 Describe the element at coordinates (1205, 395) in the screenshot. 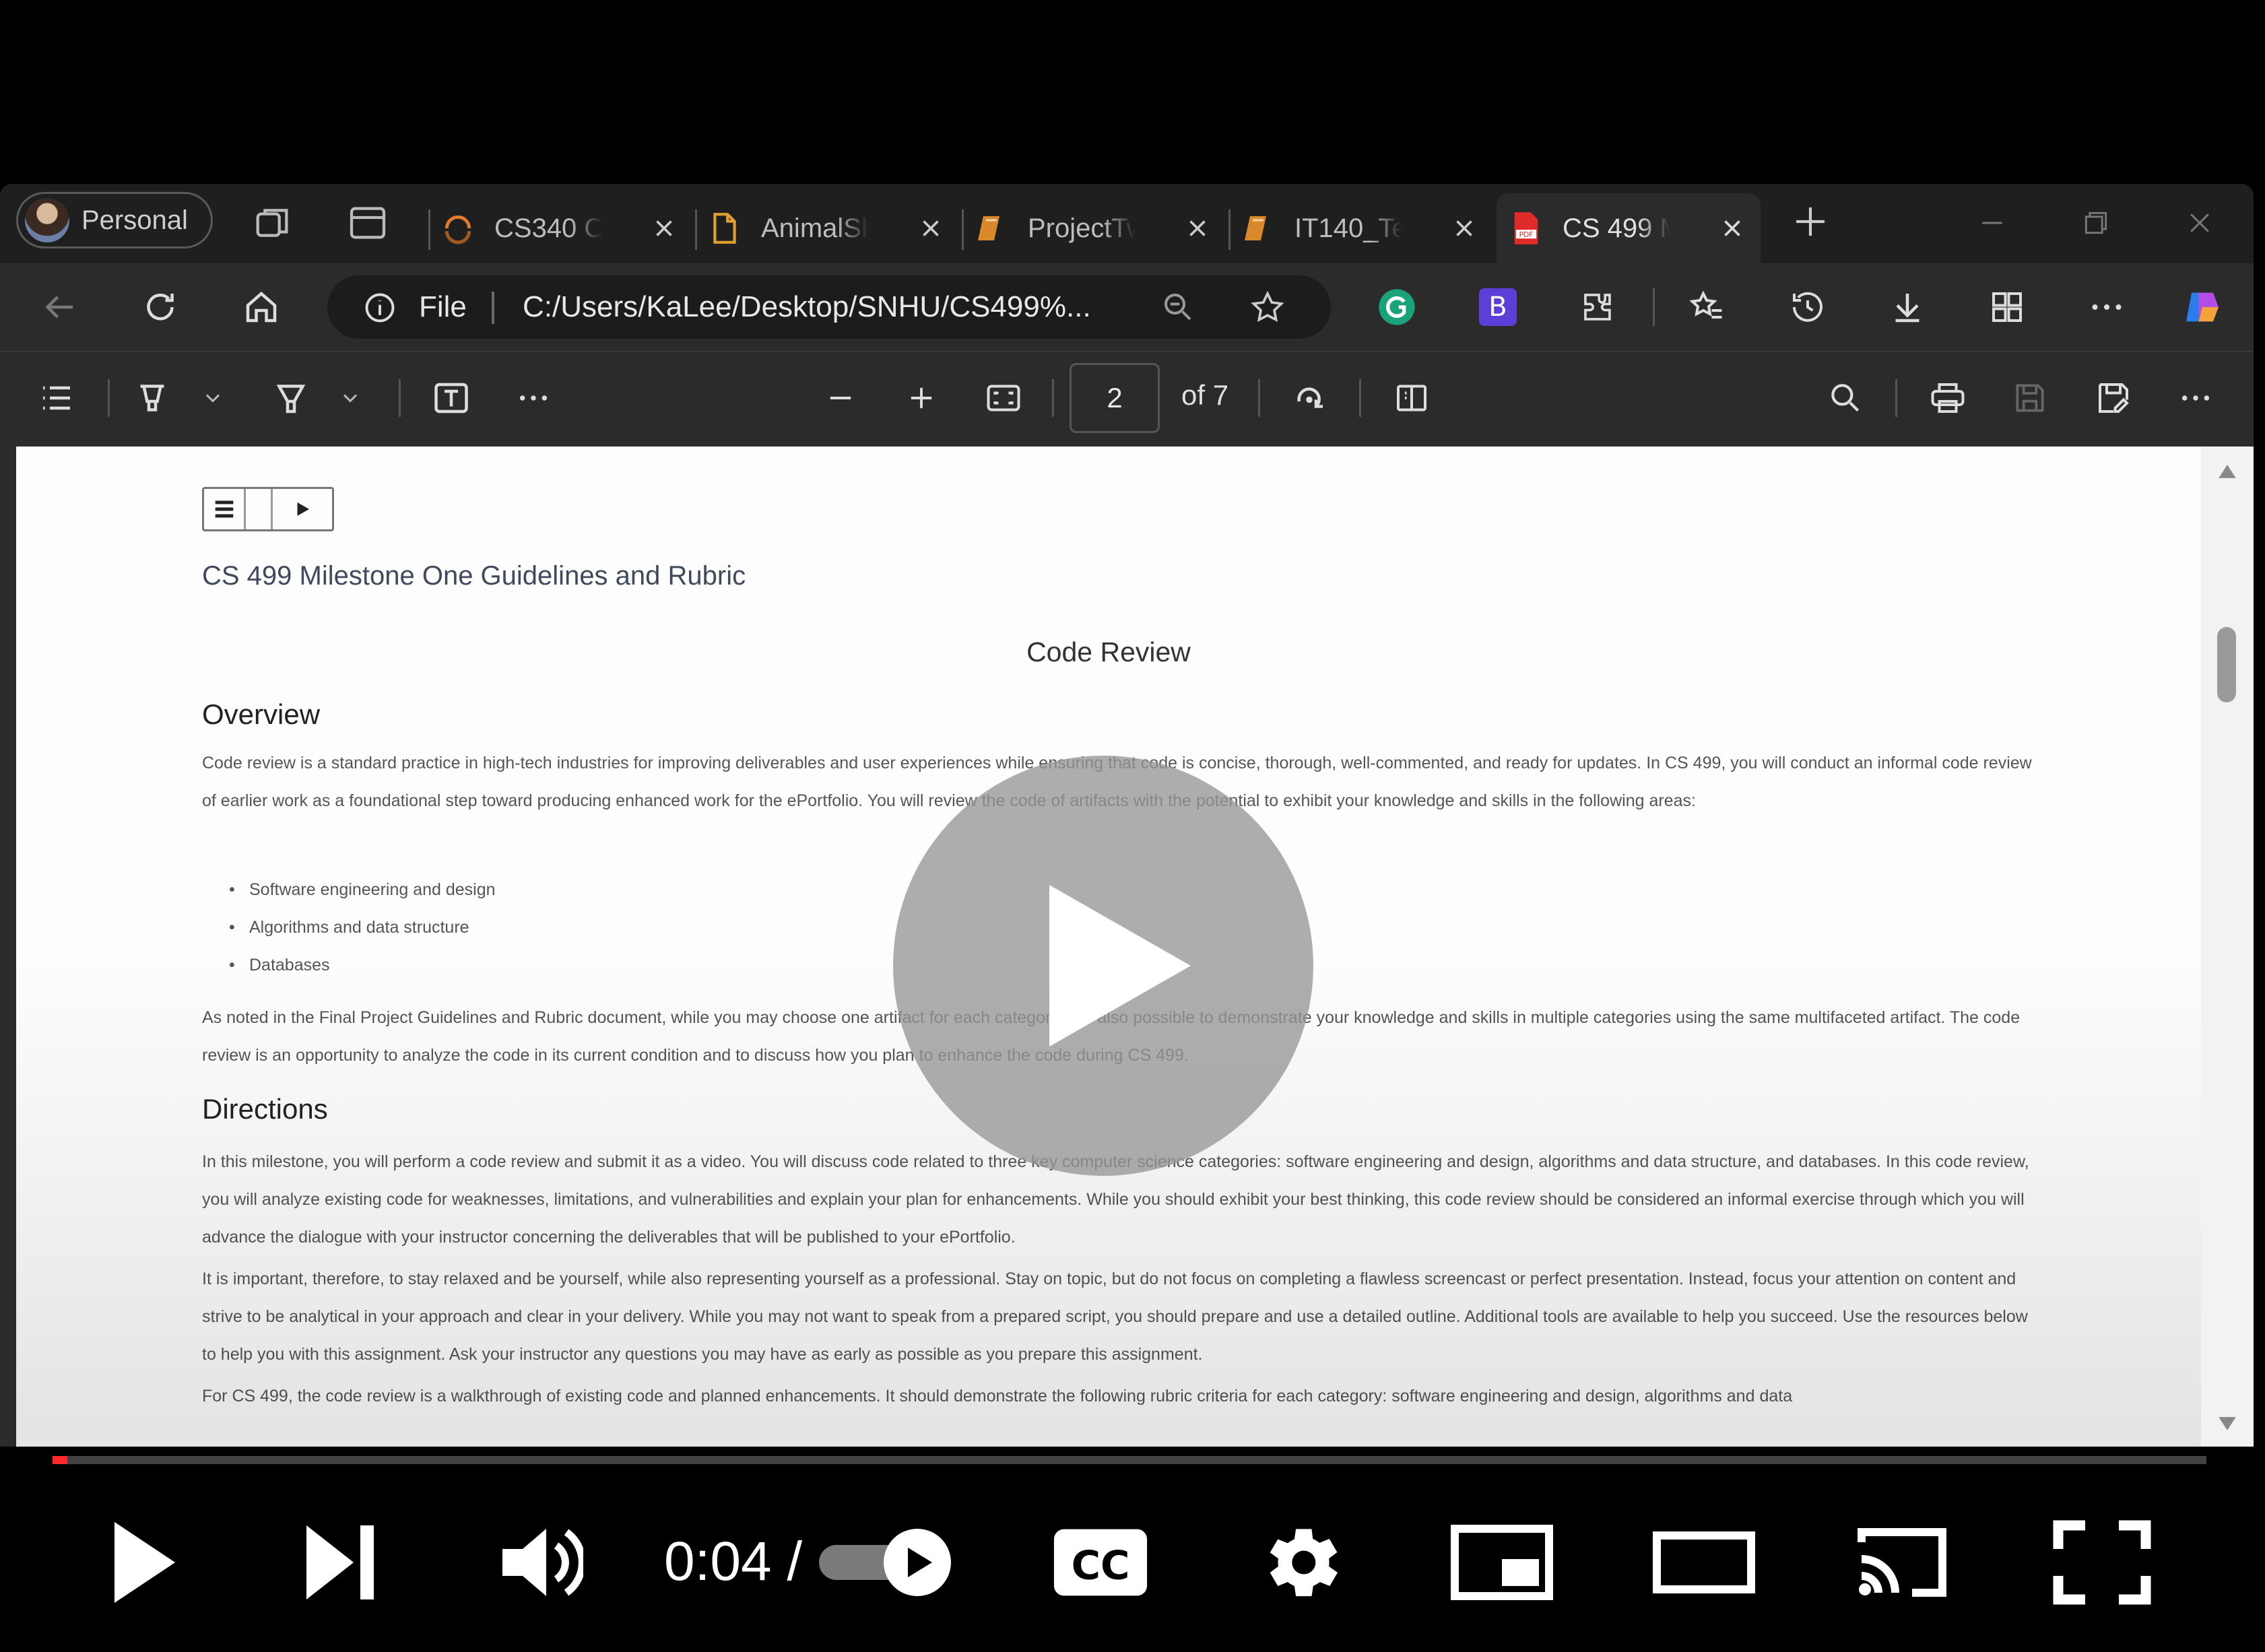

I see `page-count-label: of 7` at that location.